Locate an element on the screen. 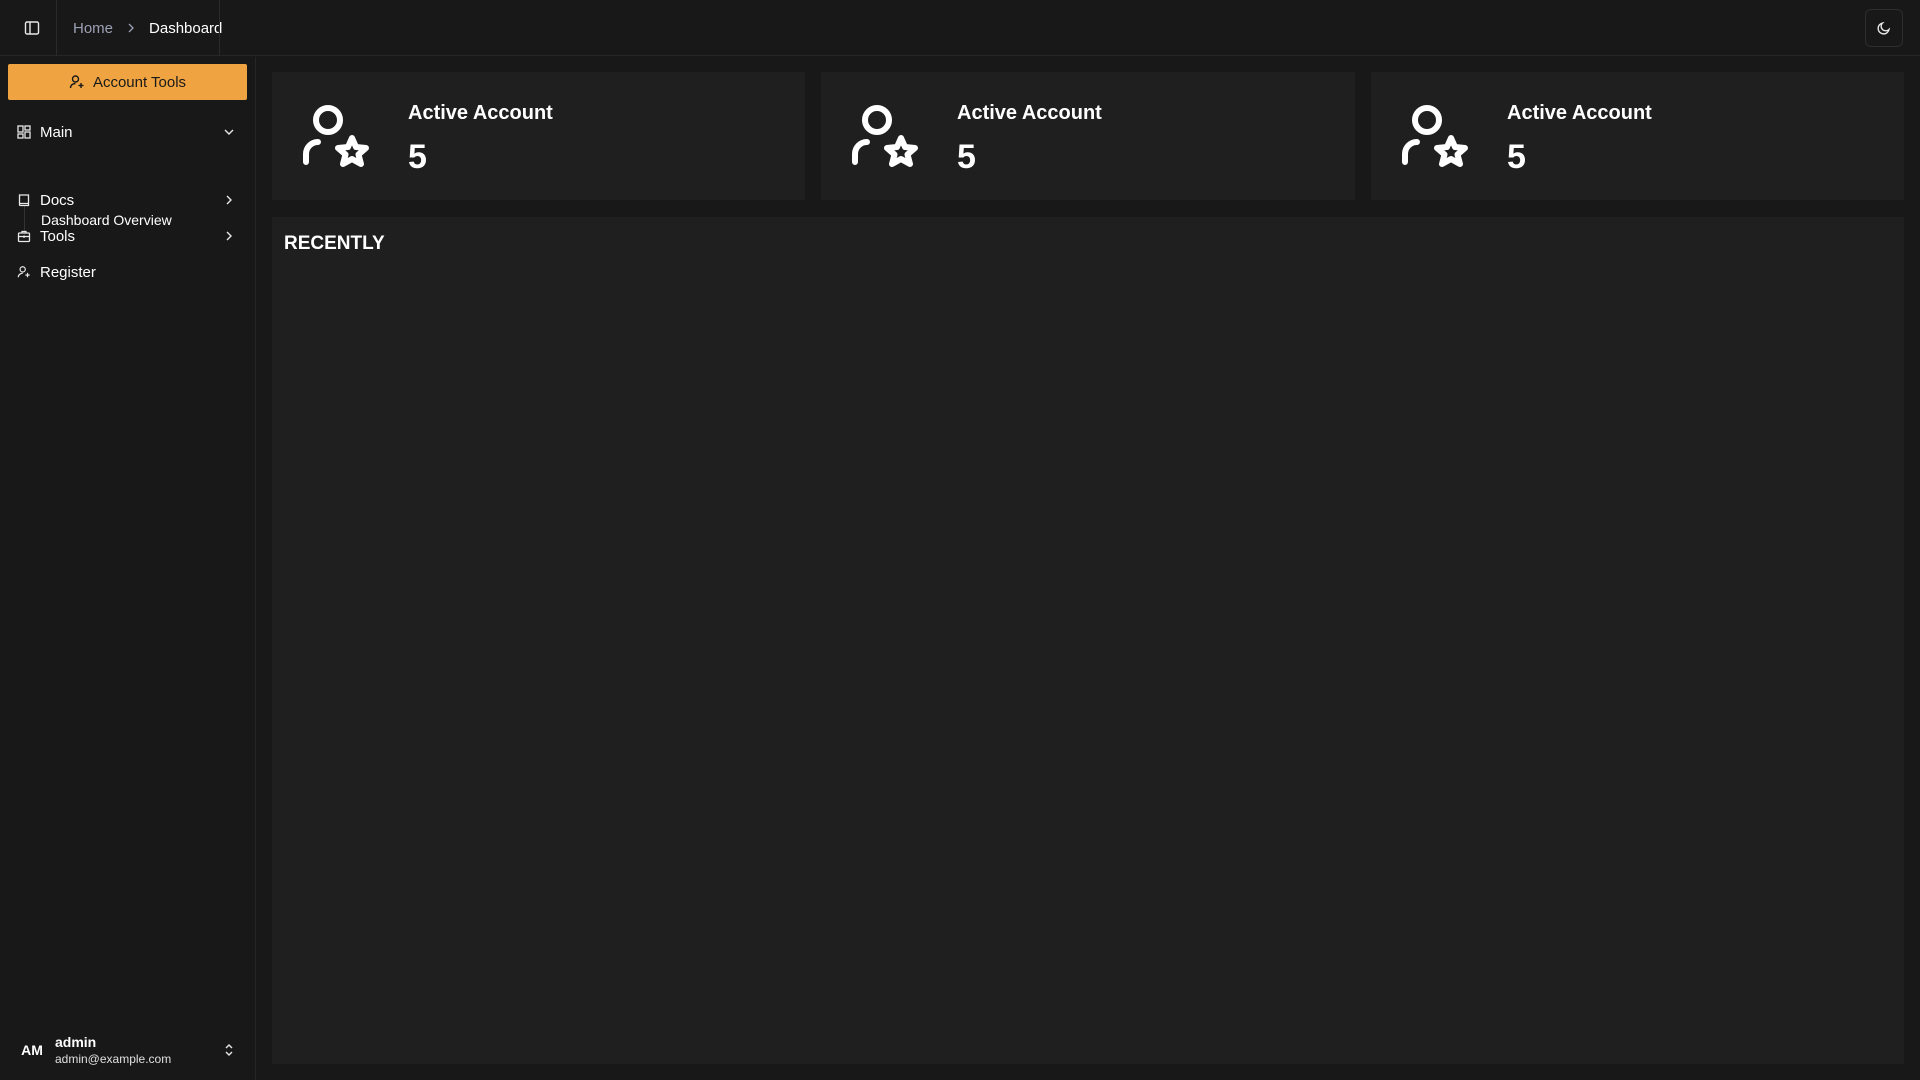  chevrons-up-down-icon is located at coordinates (229, 1050).